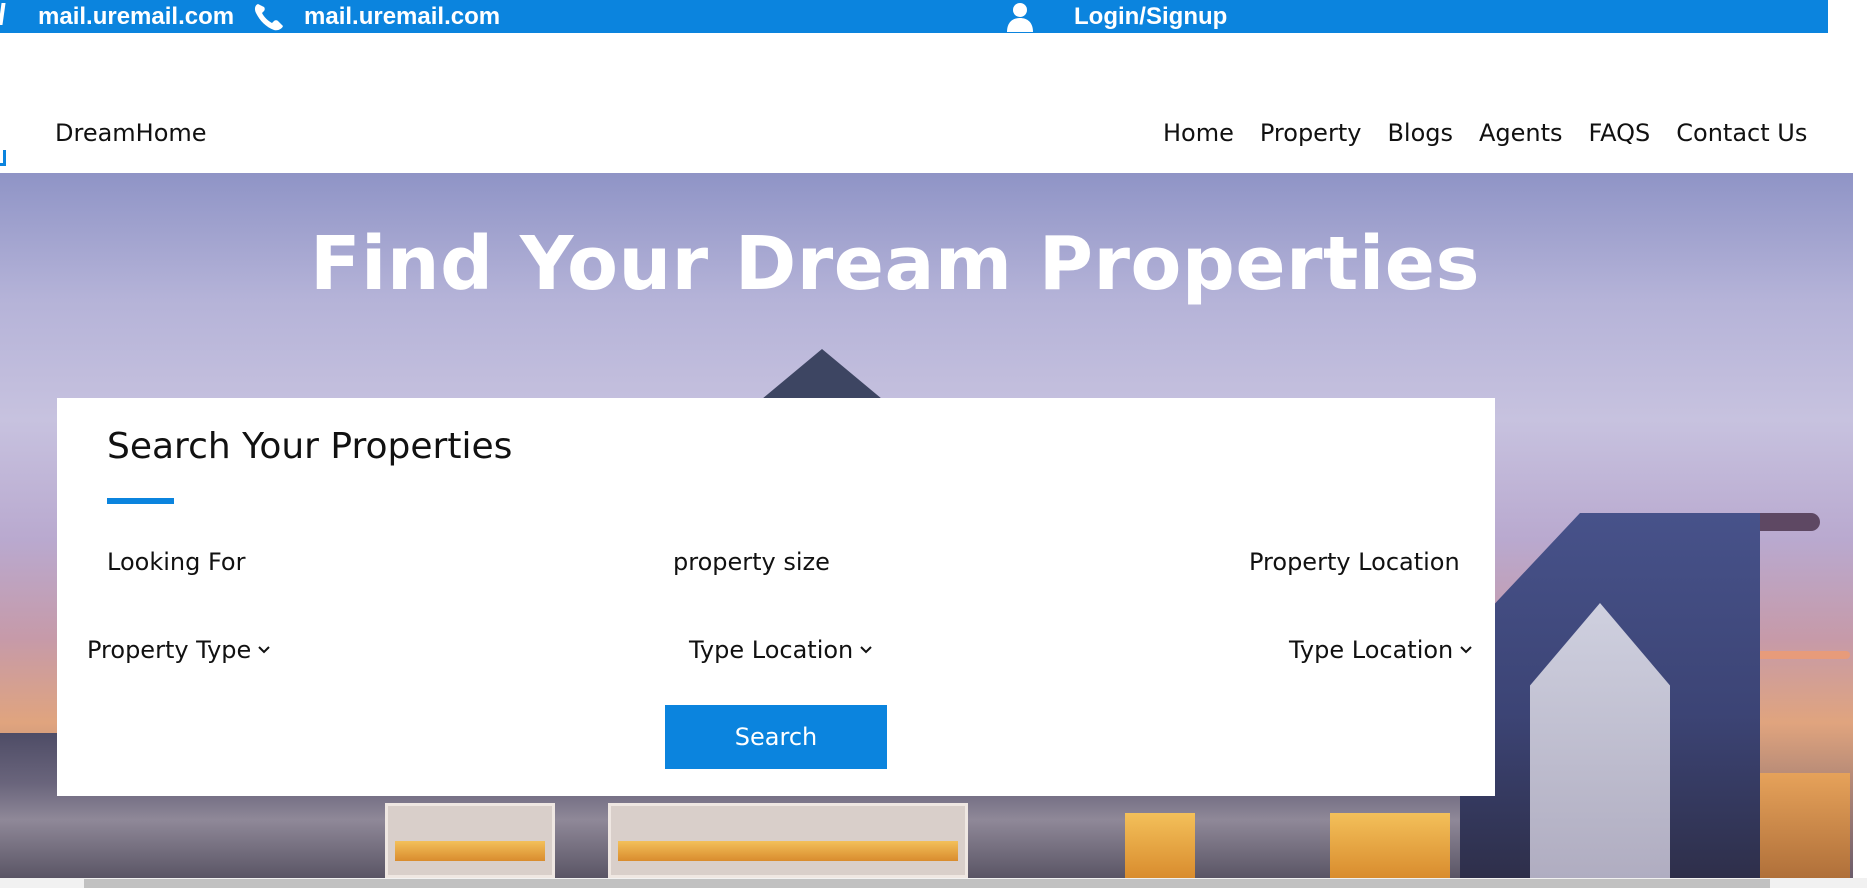 The width and height of the screenshot is (1867, 888). I want to click on property-type-select: Property Type, so click(179, 650).